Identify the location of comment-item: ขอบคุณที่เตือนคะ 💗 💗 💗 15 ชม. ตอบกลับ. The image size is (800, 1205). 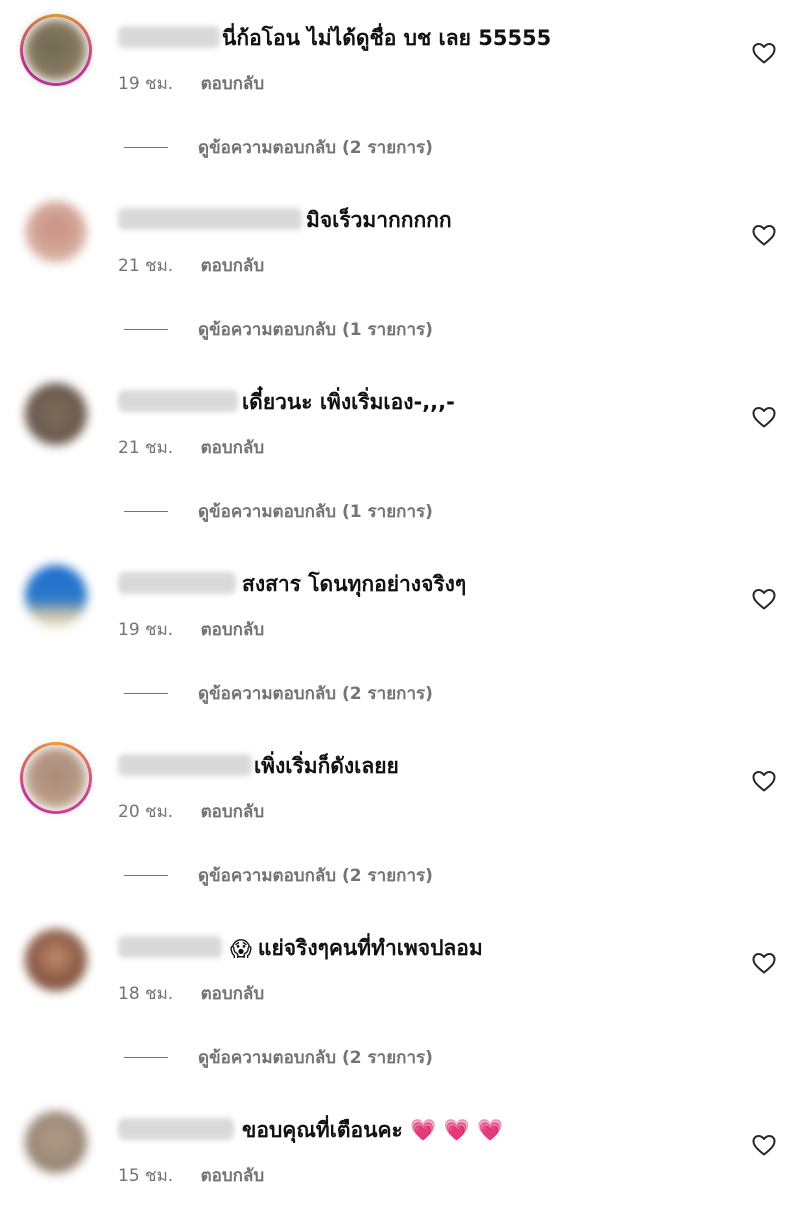
(400, 1154).